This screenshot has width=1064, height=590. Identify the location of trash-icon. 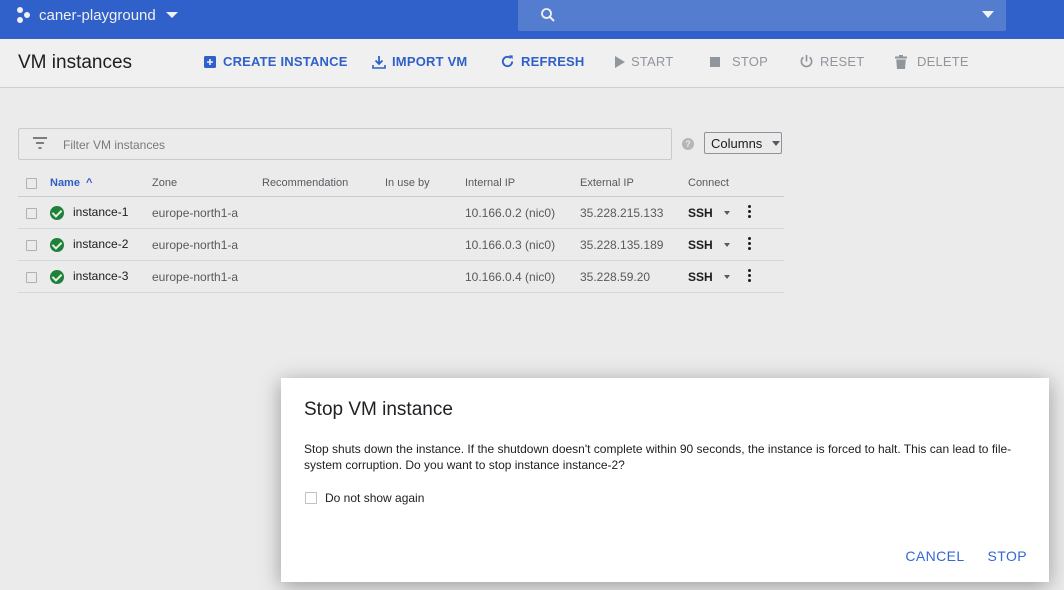
(901, 61).